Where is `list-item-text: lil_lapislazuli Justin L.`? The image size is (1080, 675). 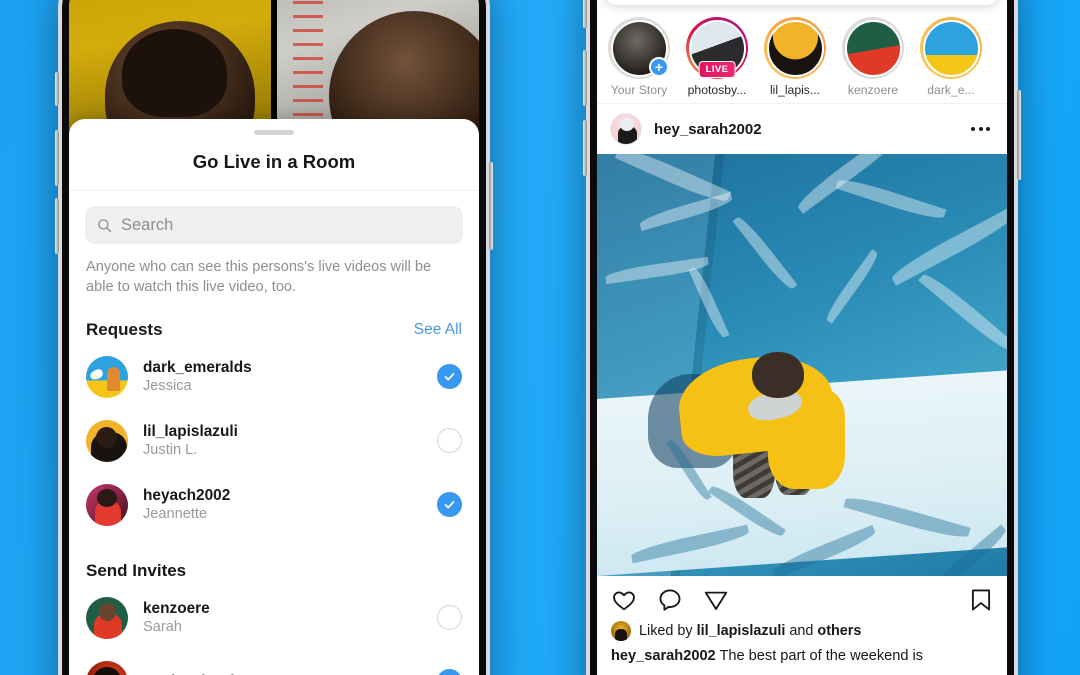 list-item-text: lil_lapislazuli Justin L. is located at coordinates (282, 441).